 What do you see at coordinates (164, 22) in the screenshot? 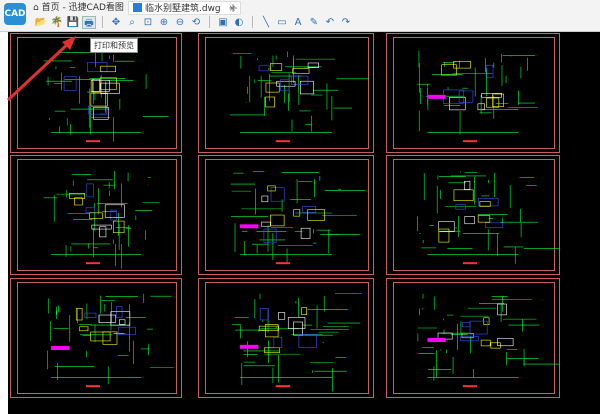
I see `zoom-in-icon: ⊕` at bounding box center [164, 22].